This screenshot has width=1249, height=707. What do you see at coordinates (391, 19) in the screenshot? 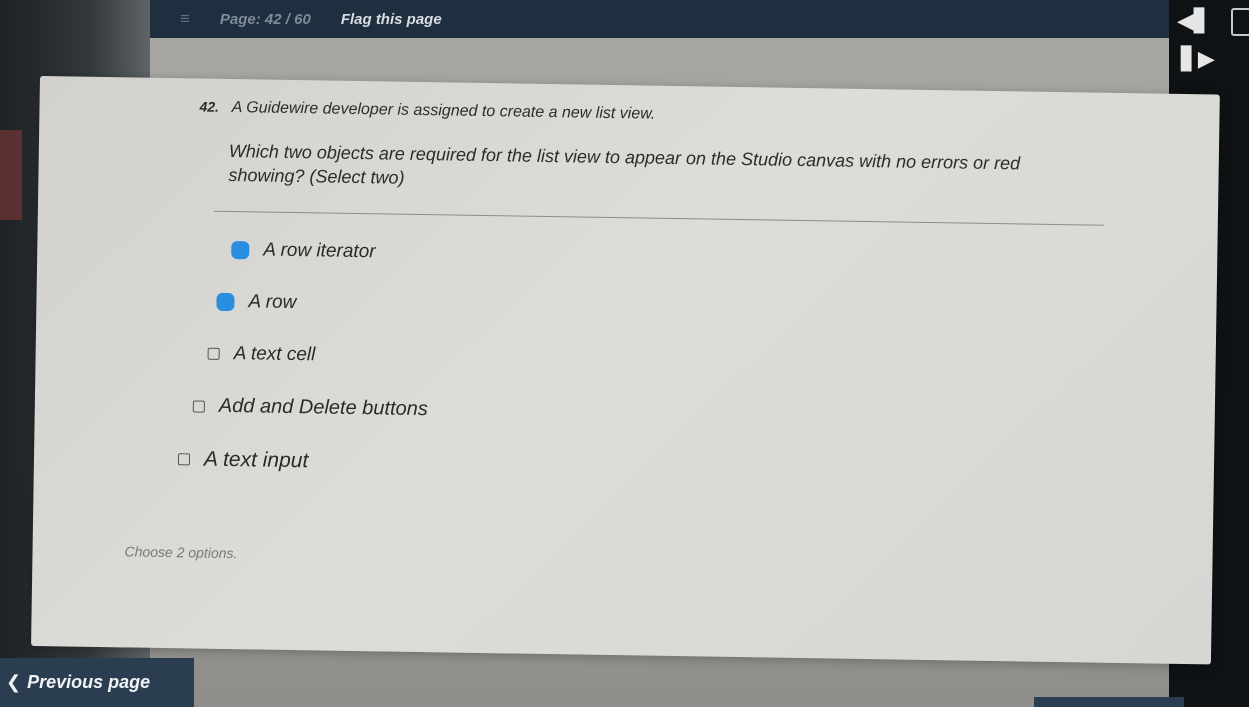
I see `flag-page-button: Flag this page` at bounding box center [391, 19].